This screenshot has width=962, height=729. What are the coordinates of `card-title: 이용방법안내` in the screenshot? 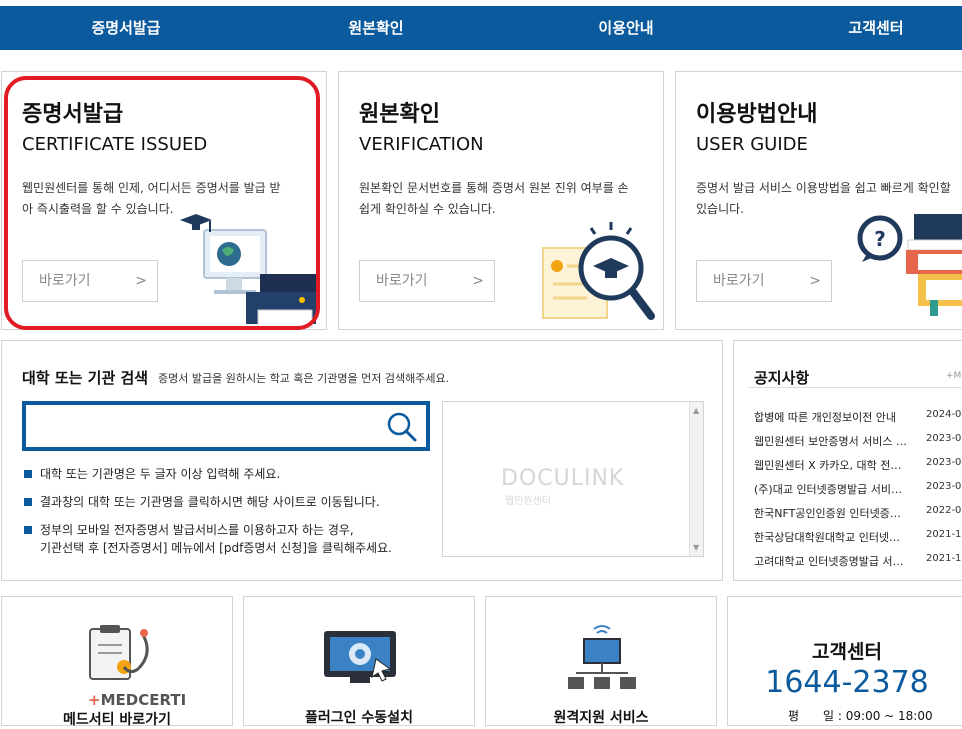 It's located at (757, 114).